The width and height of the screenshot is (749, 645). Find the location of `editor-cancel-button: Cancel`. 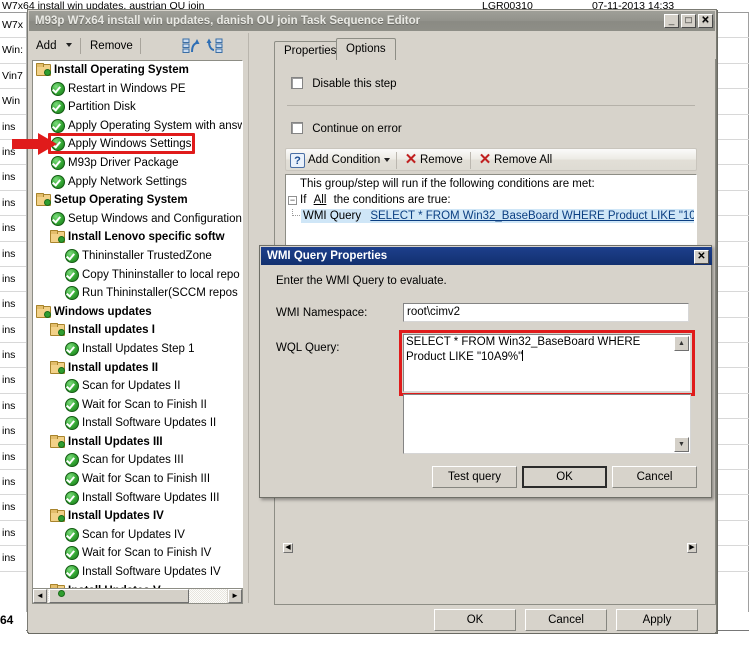

editor-cancel-button: Cancel is located at coordinates (566, 620).